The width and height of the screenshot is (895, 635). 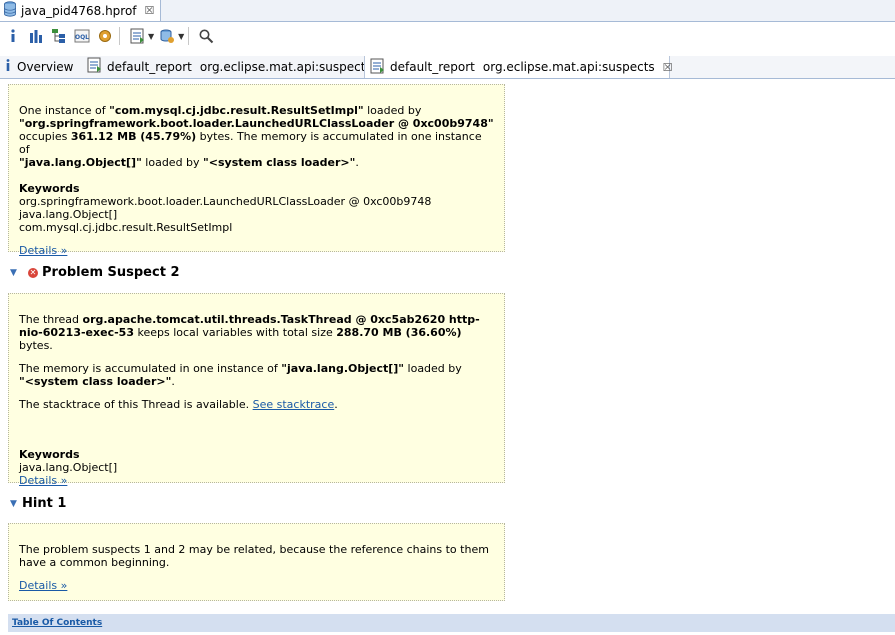 What do you see at coordinates (294, 404) in the screenshot?
I see `see-stacktrace-link: See stacktrace` at bounding box center [294, 404].